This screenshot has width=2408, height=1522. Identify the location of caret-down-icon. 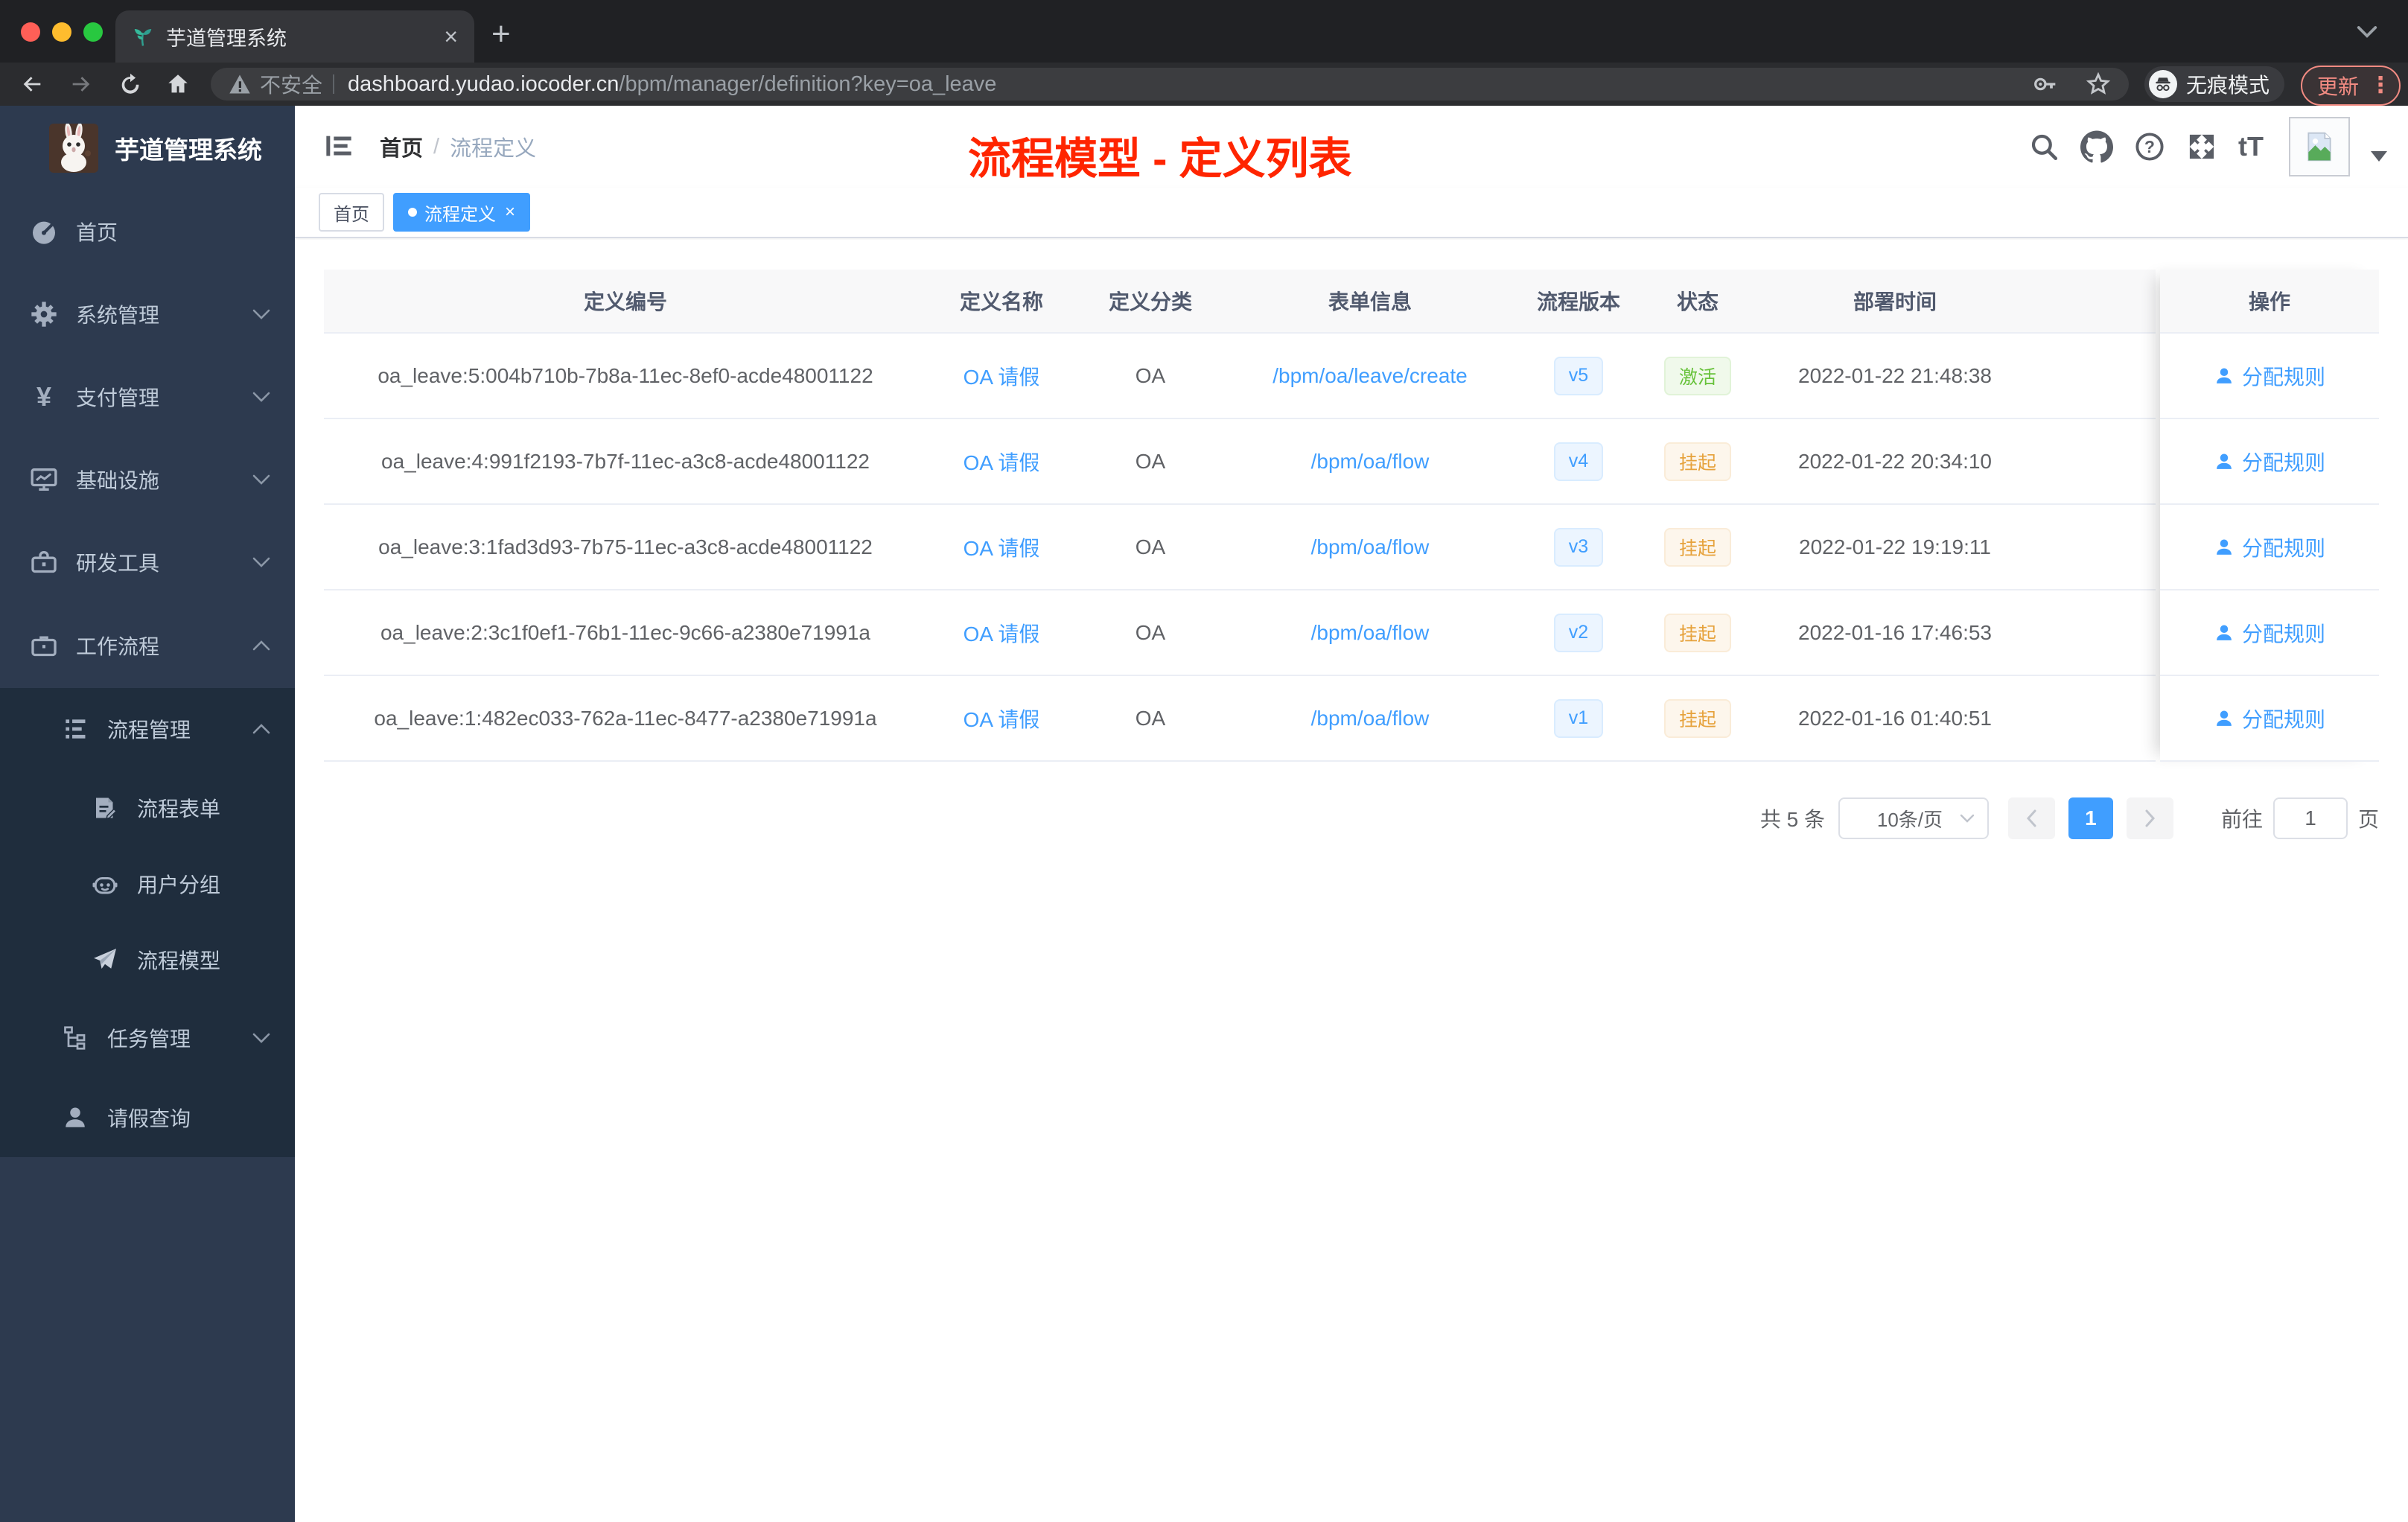
(2379, 156).